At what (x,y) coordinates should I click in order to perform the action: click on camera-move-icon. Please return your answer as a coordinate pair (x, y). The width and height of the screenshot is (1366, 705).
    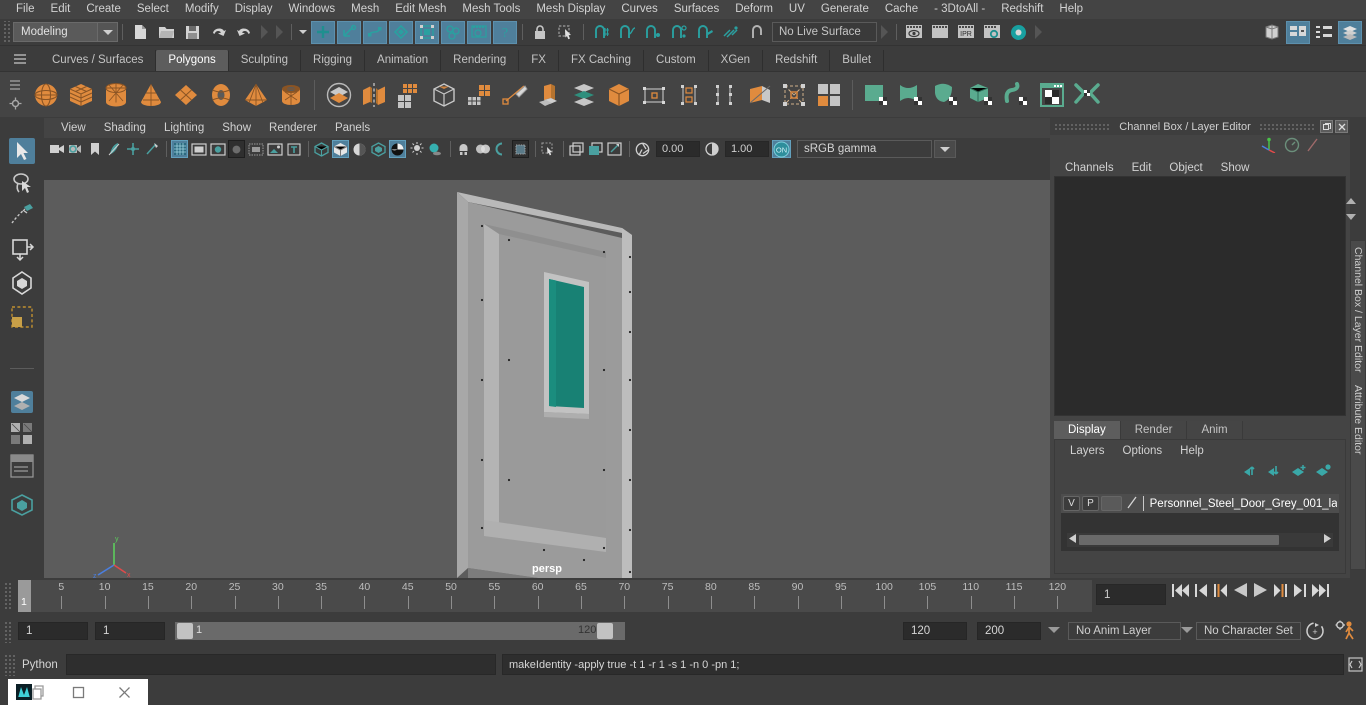
    Looking at the image, I should click on (132, 149).